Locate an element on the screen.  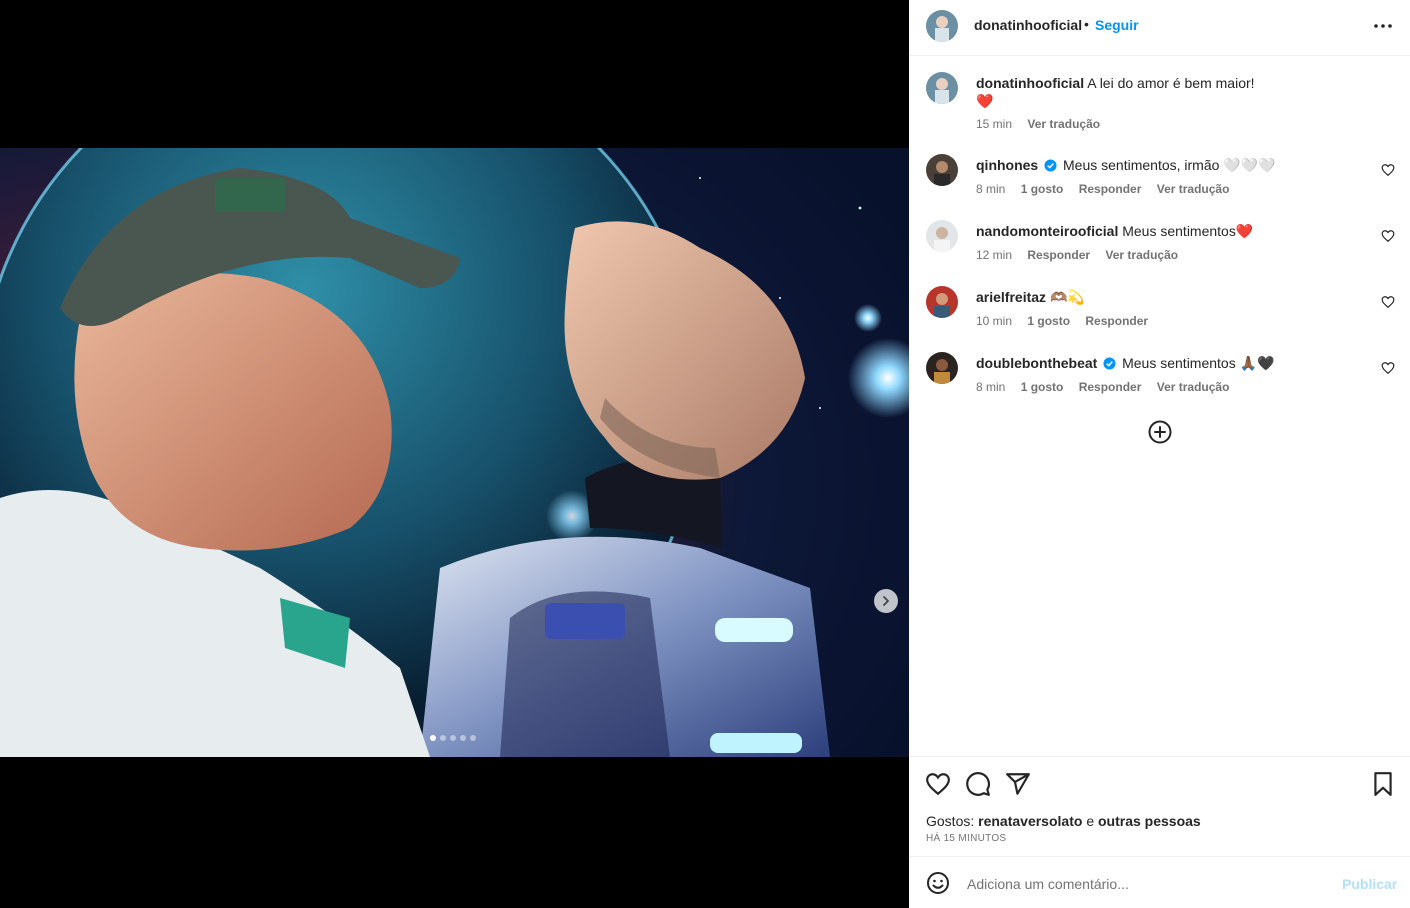
comment-input is located at coordinates (1147, 884).